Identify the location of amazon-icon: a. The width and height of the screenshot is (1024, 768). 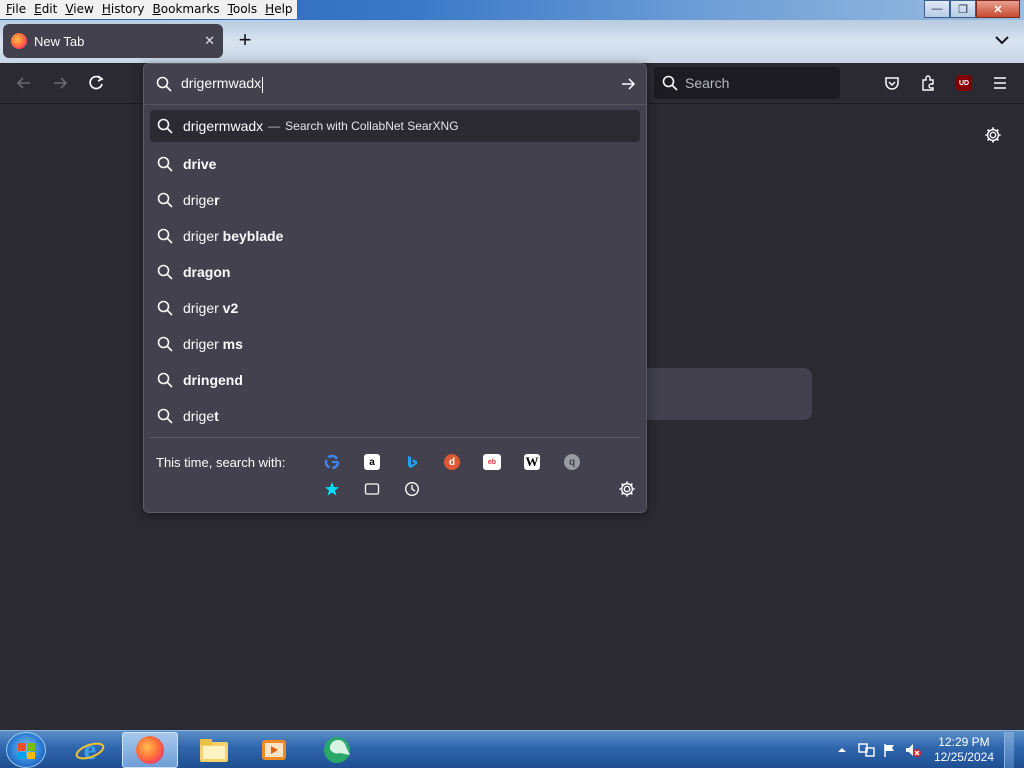
(372, 462).